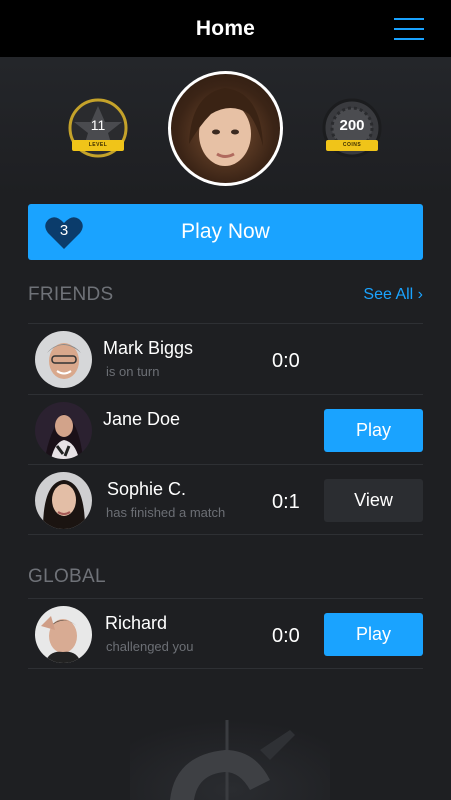  Describe the element at coordinates (286, 502) in the screenshot. I see `match-score: 0:1` at that location.